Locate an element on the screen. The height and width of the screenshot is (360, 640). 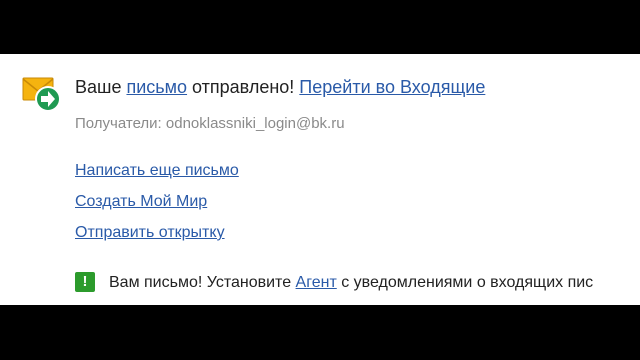
envelope-arrow-icon is located at coordinates (41, 94).